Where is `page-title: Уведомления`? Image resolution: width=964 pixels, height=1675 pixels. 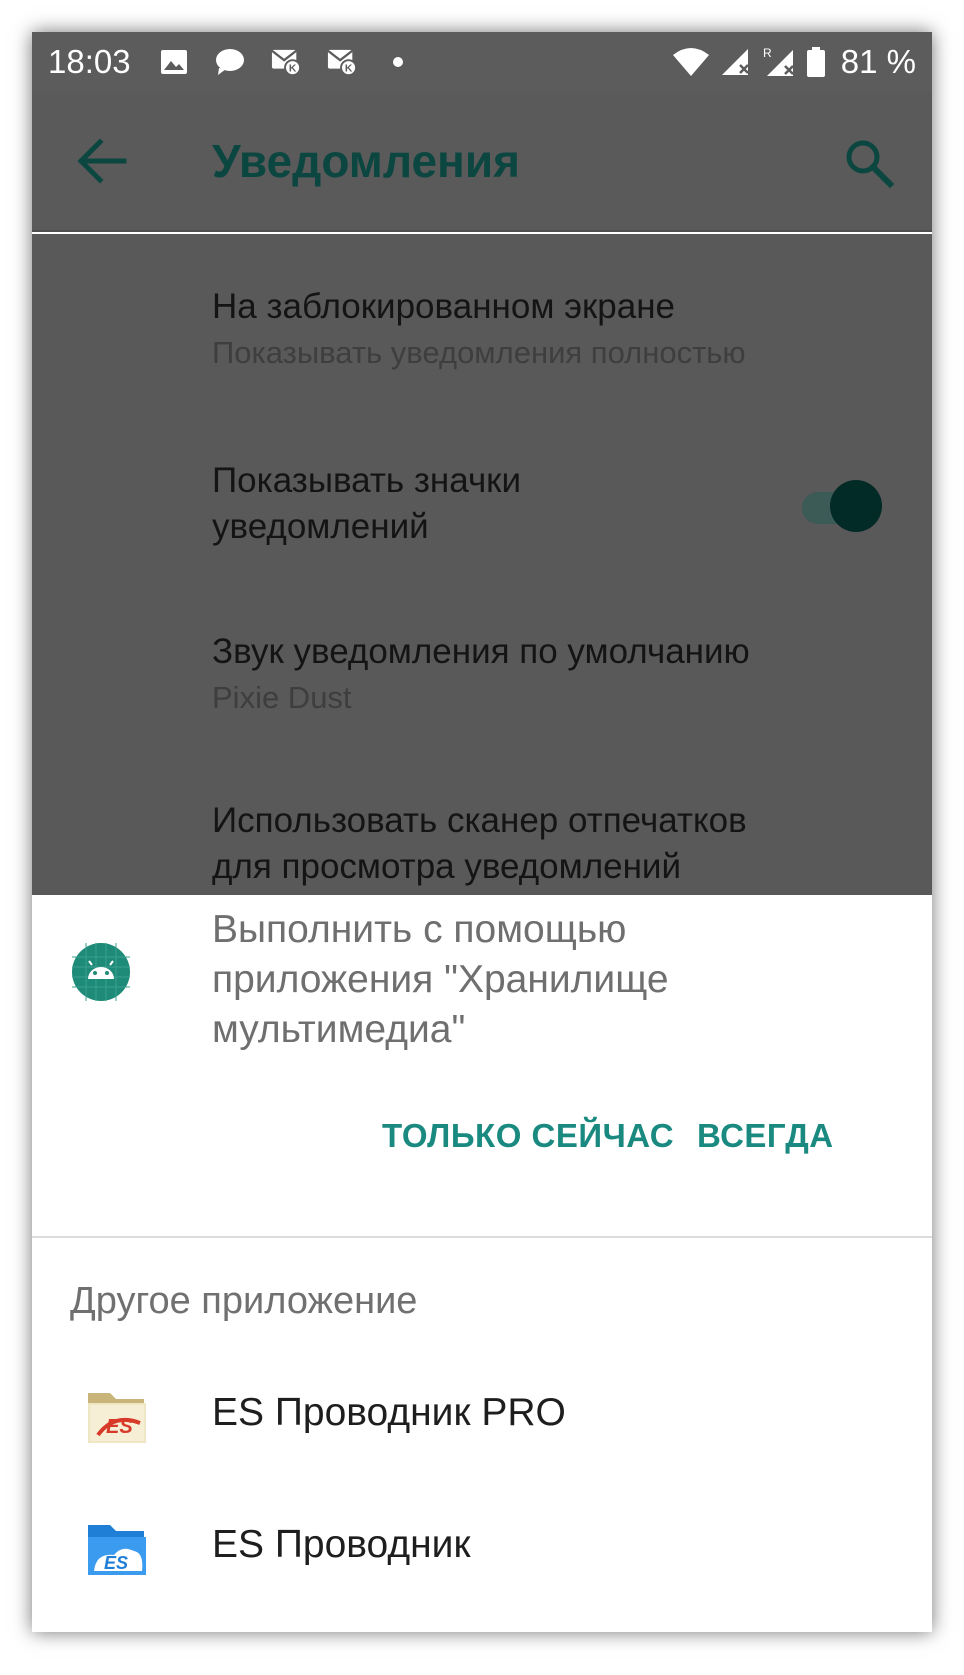 page-title: Уведомления is located at coordinates (366, 161).